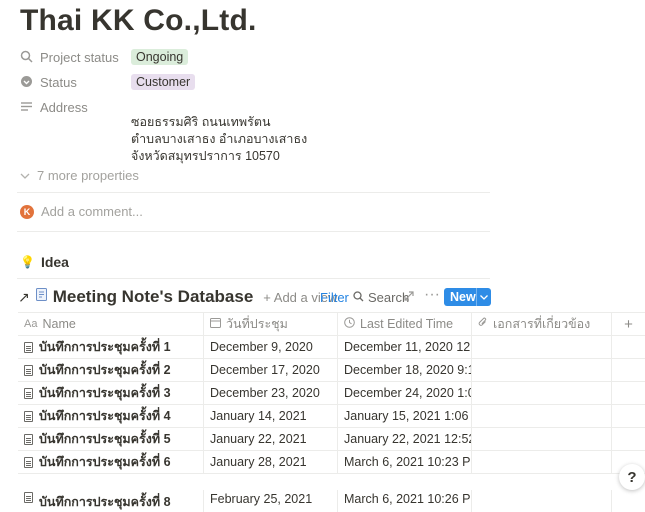  I want to click on row-name: บันทึกการประชุมครั้งที่ 4, so click(105, 416).